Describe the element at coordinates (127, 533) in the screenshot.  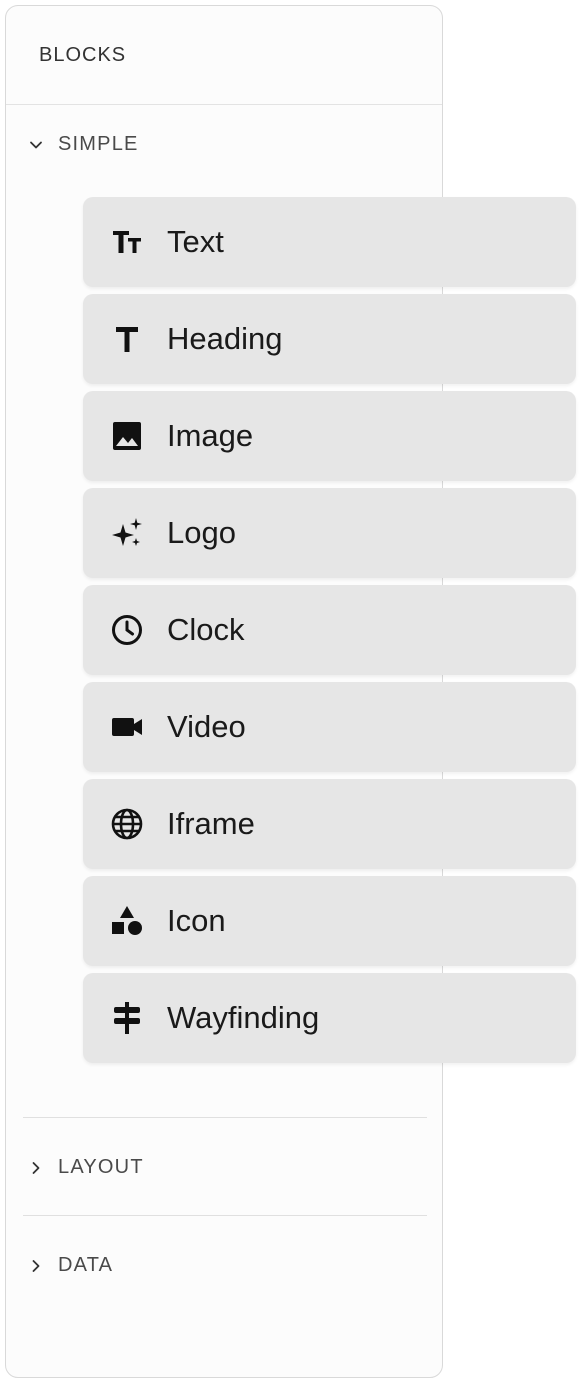
I see `sparkles-icon` at that location.